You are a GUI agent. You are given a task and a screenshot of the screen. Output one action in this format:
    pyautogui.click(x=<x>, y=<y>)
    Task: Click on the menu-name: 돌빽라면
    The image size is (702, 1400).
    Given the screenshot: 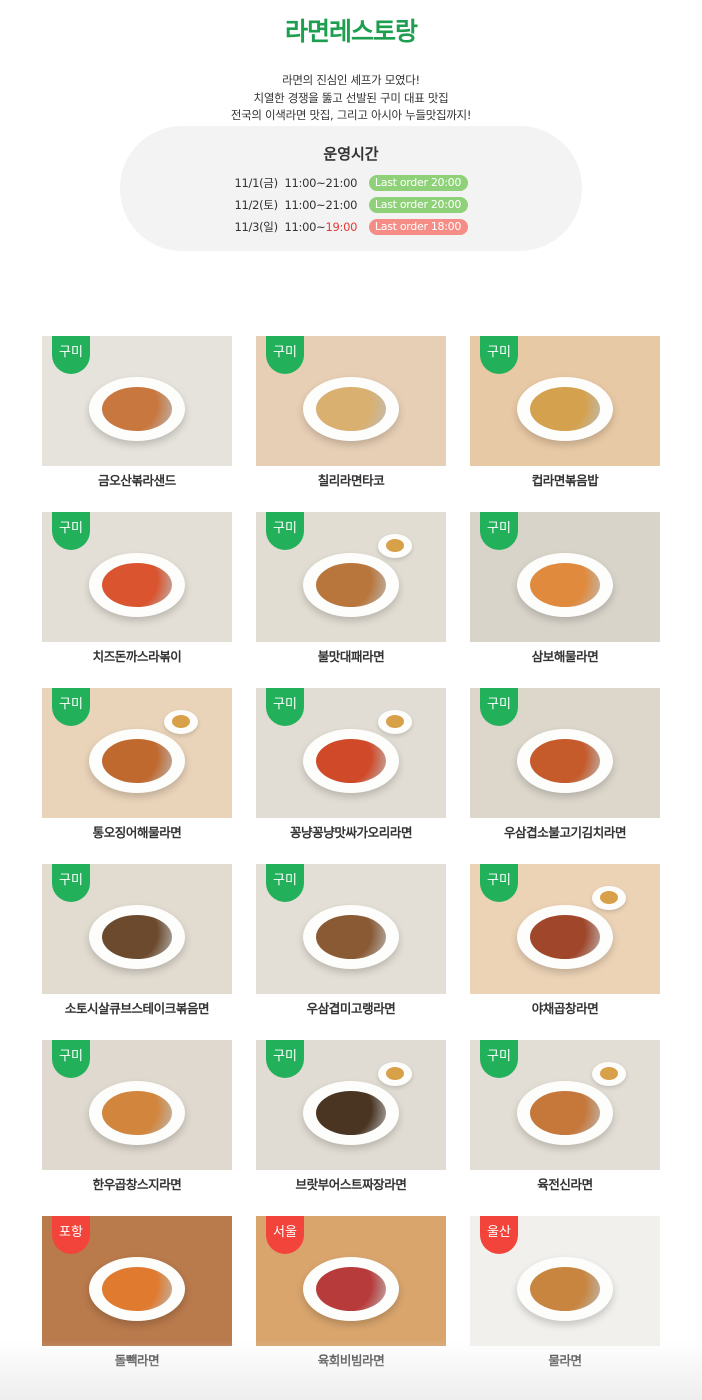 What is the action you would take?
    pyautogui.click(x=137, y=1360)
    